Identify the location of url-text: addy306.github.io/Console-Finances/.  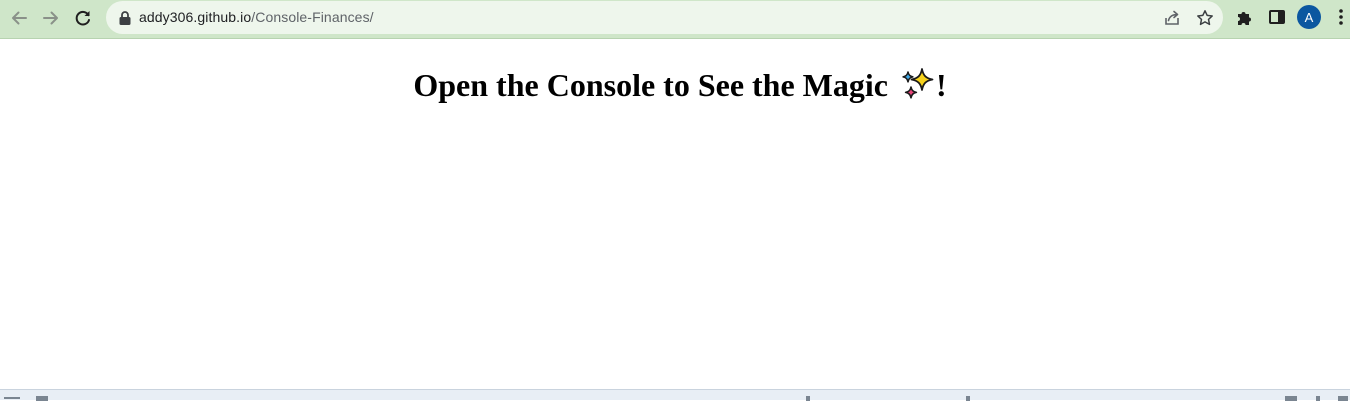
(256, 17).